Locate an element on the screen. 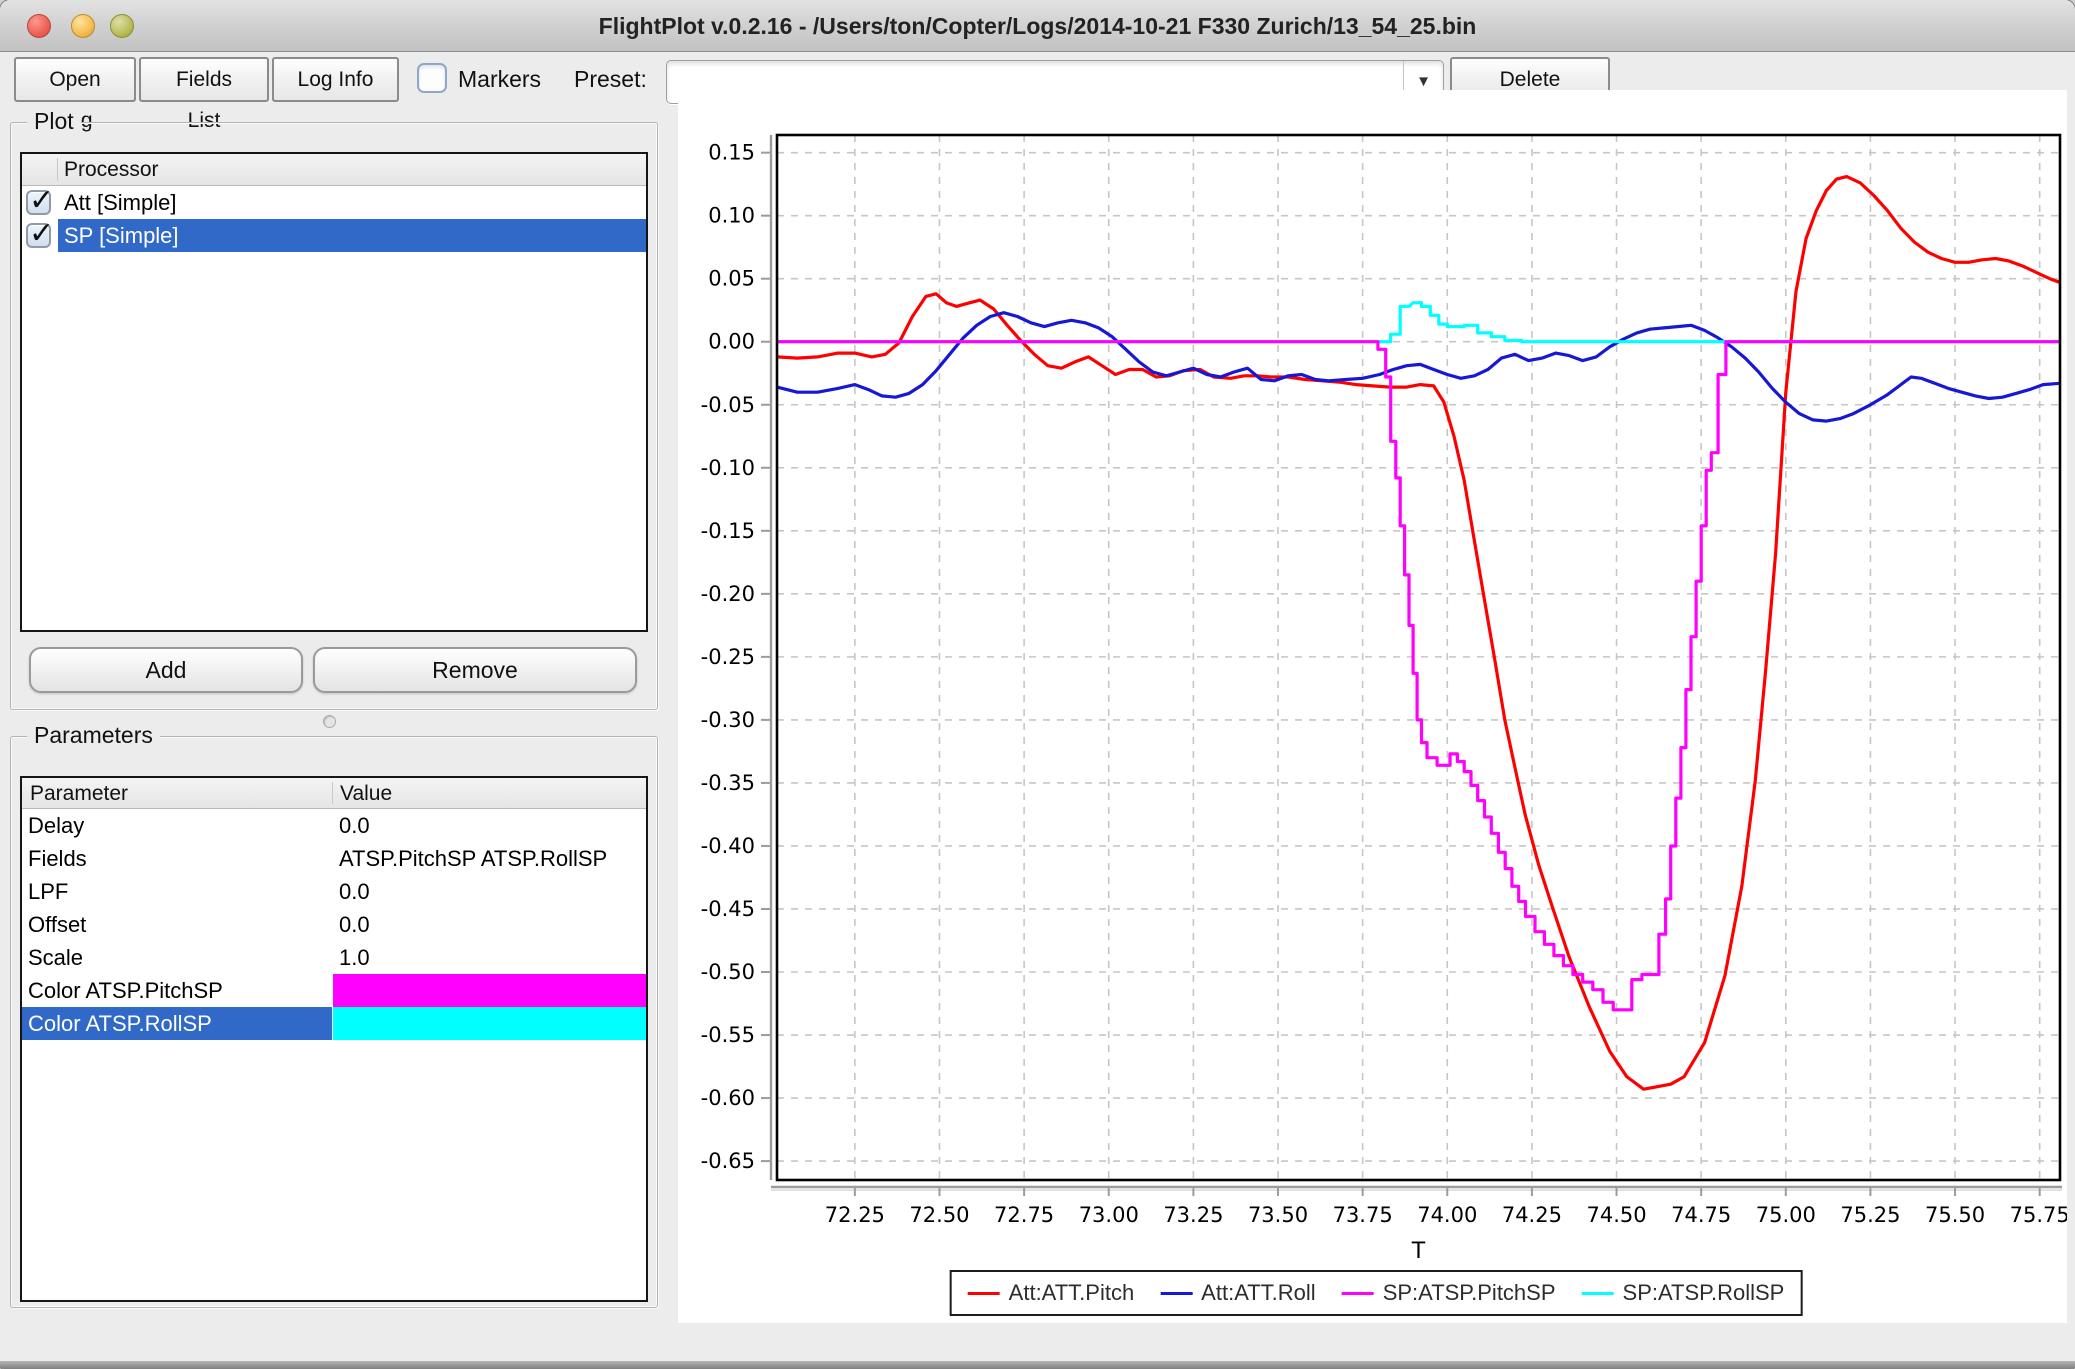  x-axis-label: T is located at coordinates (1418, 1251).